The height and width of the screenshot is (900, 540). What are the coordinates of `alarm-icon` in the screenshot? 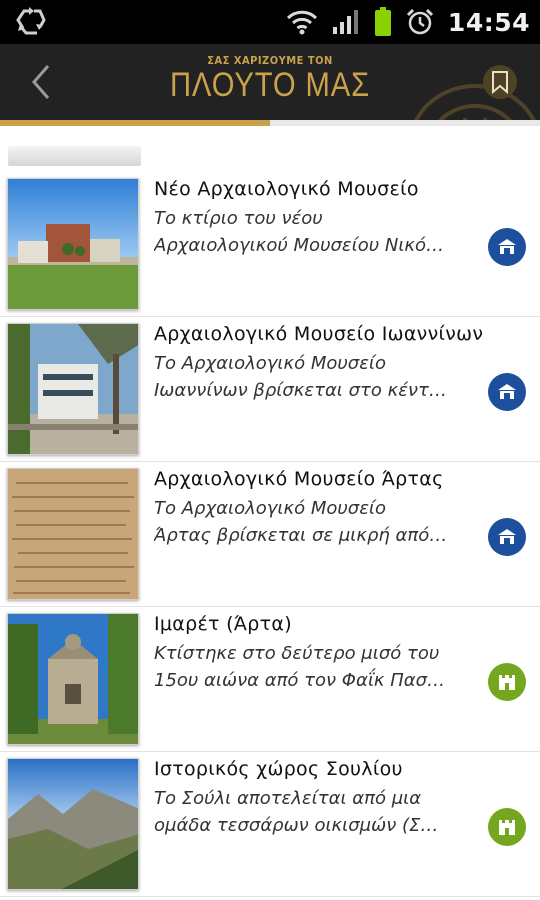 It's located at (419, 21).